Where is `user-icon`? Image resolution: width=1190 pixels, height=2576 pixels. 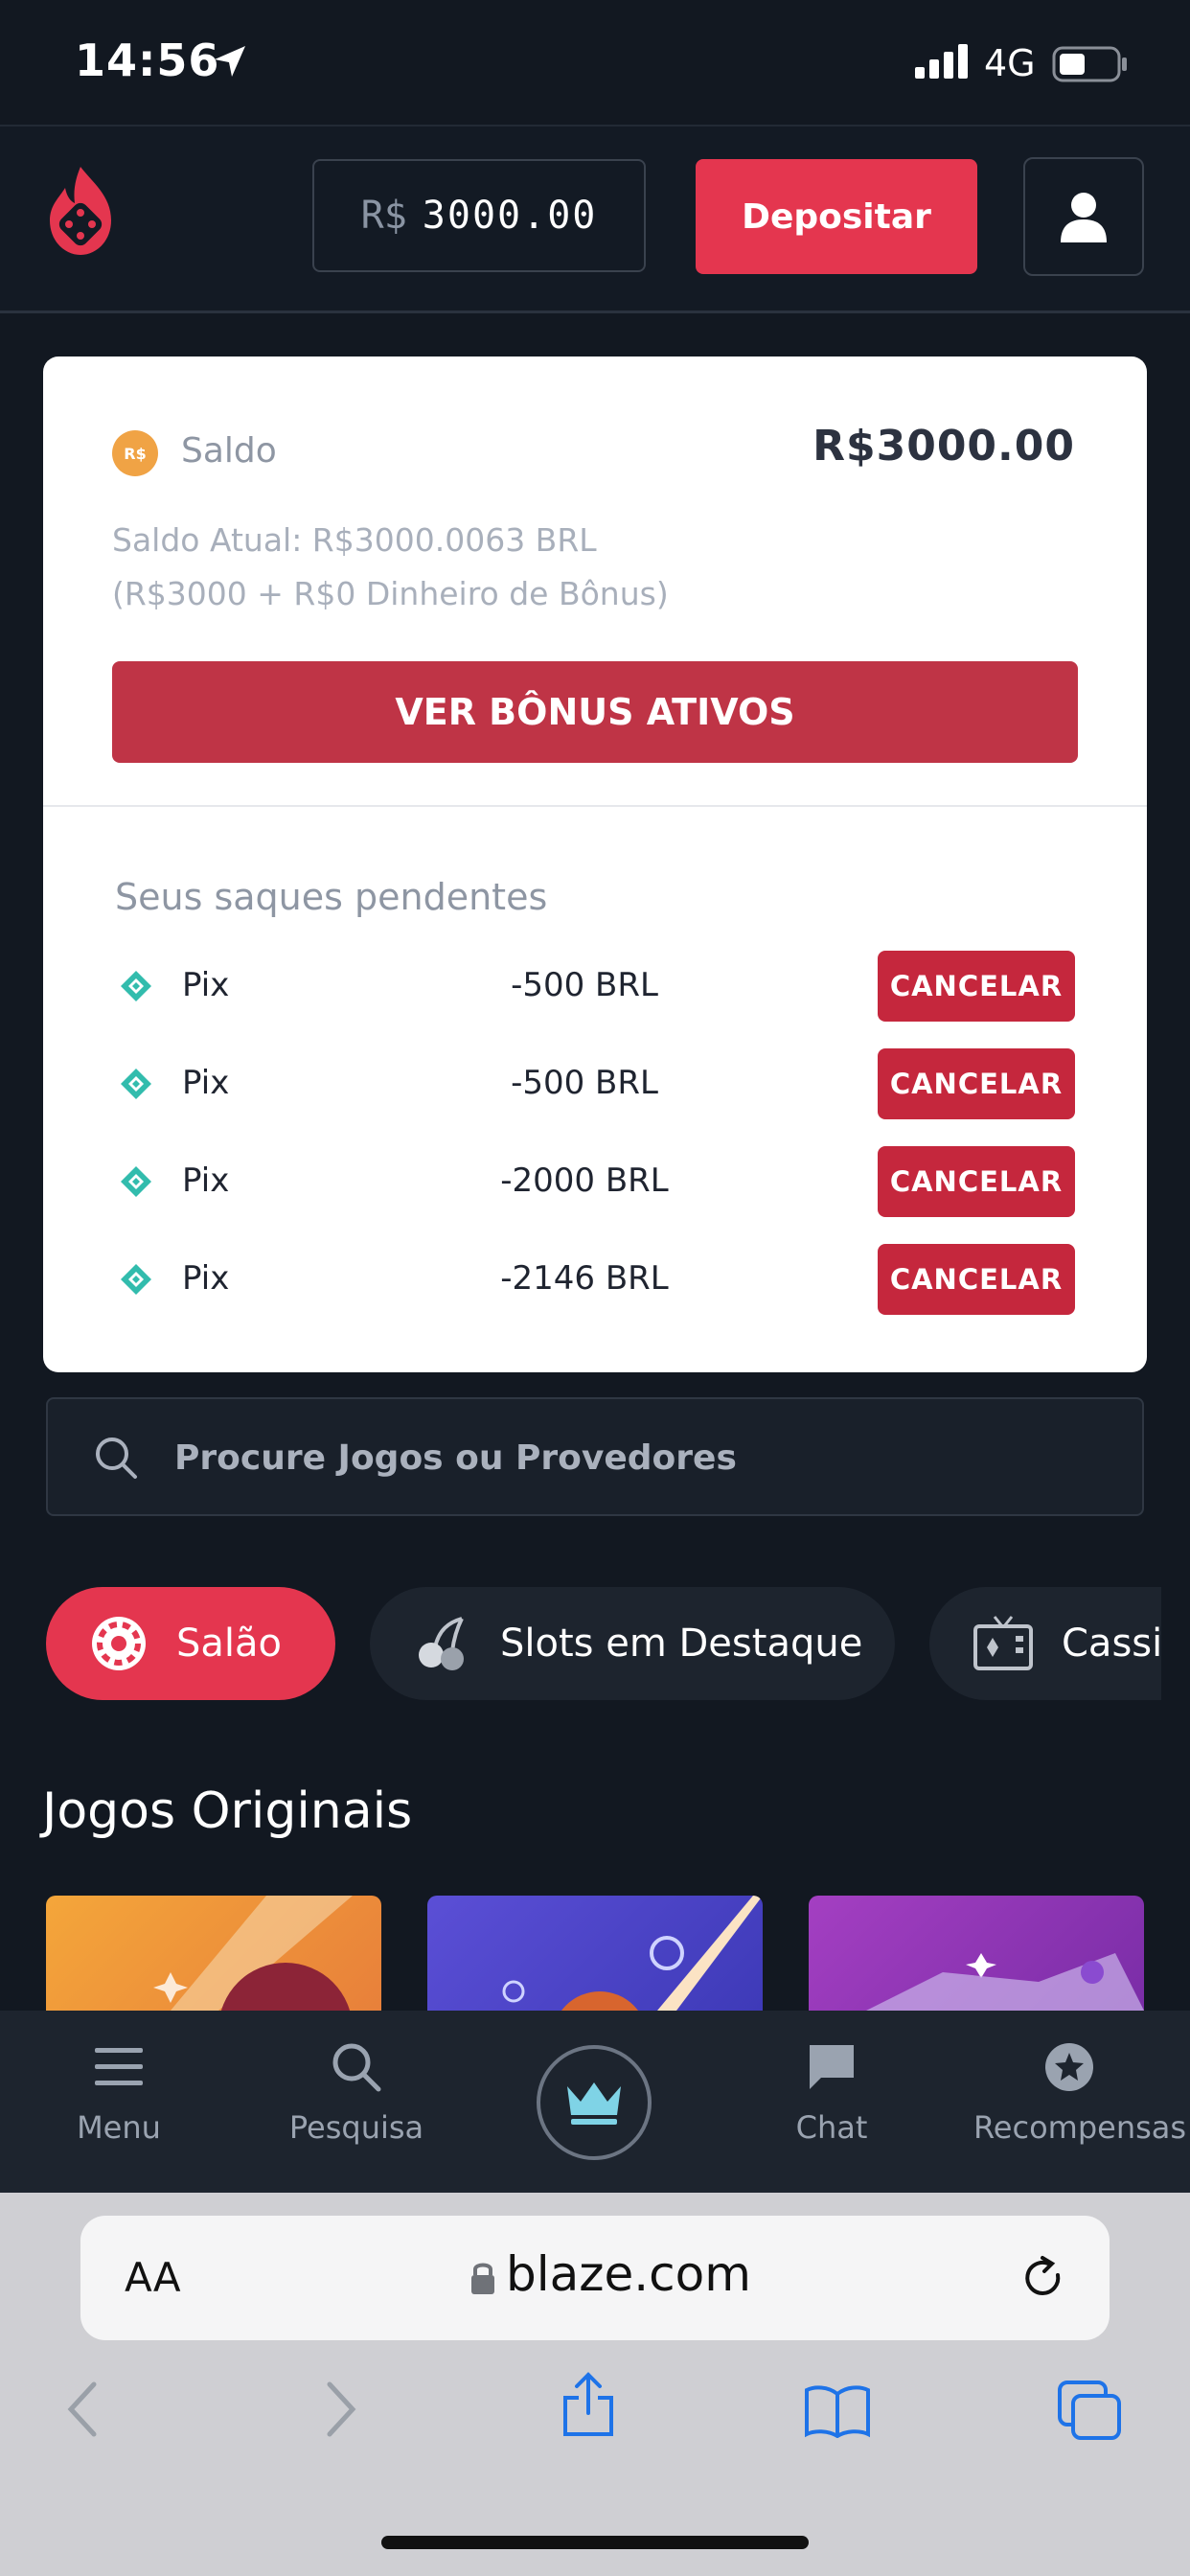 user-icon is located at coordinates (1084, 217).